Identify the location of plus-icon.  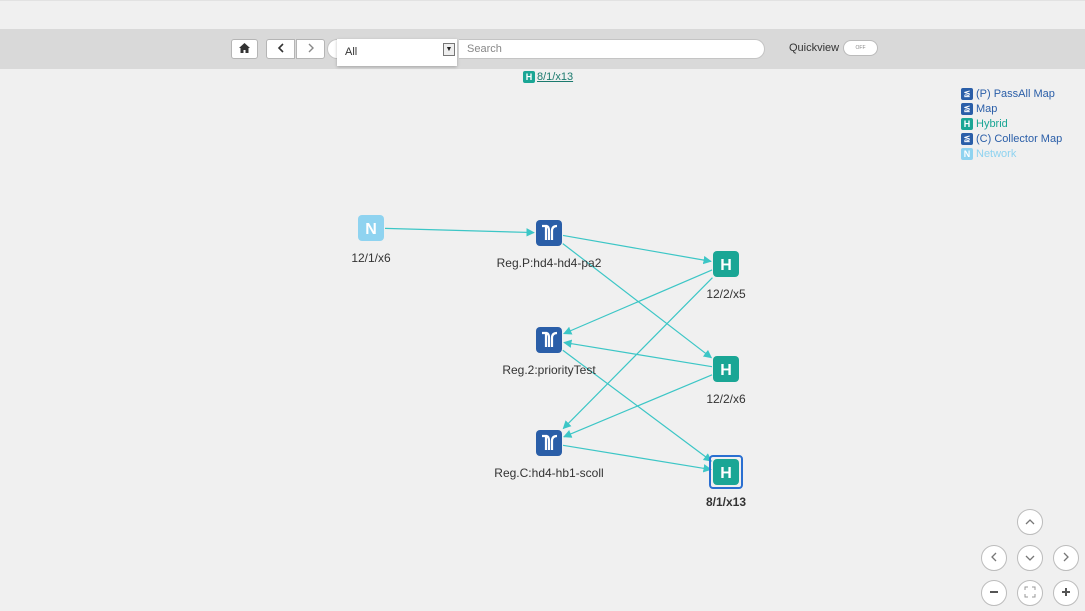
(1066, 593).